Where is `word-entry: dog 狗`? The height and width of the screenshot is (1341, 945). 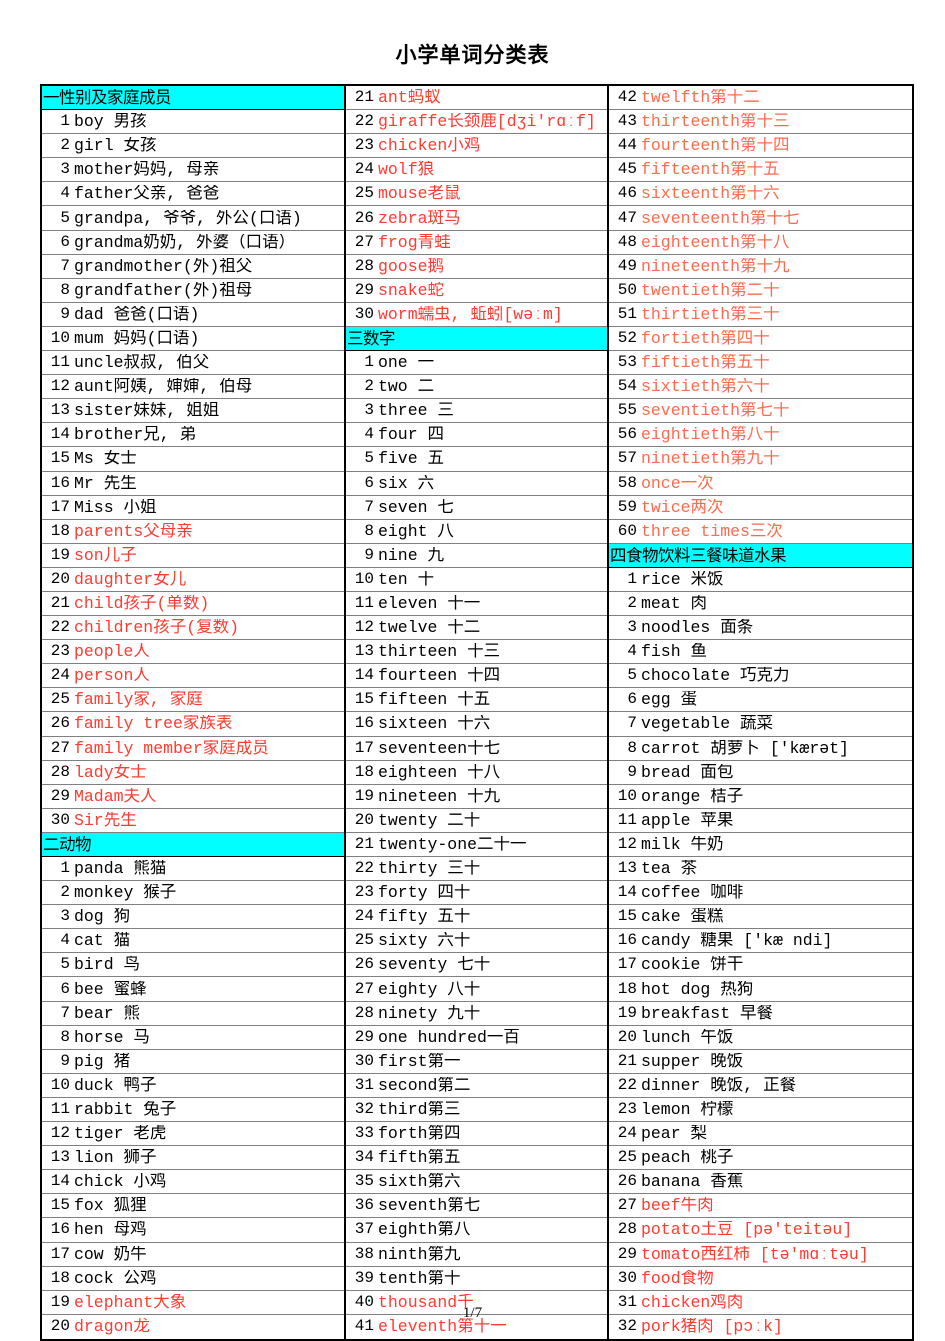 word-entry: dog 狗 is located at coordinates (102, 917).